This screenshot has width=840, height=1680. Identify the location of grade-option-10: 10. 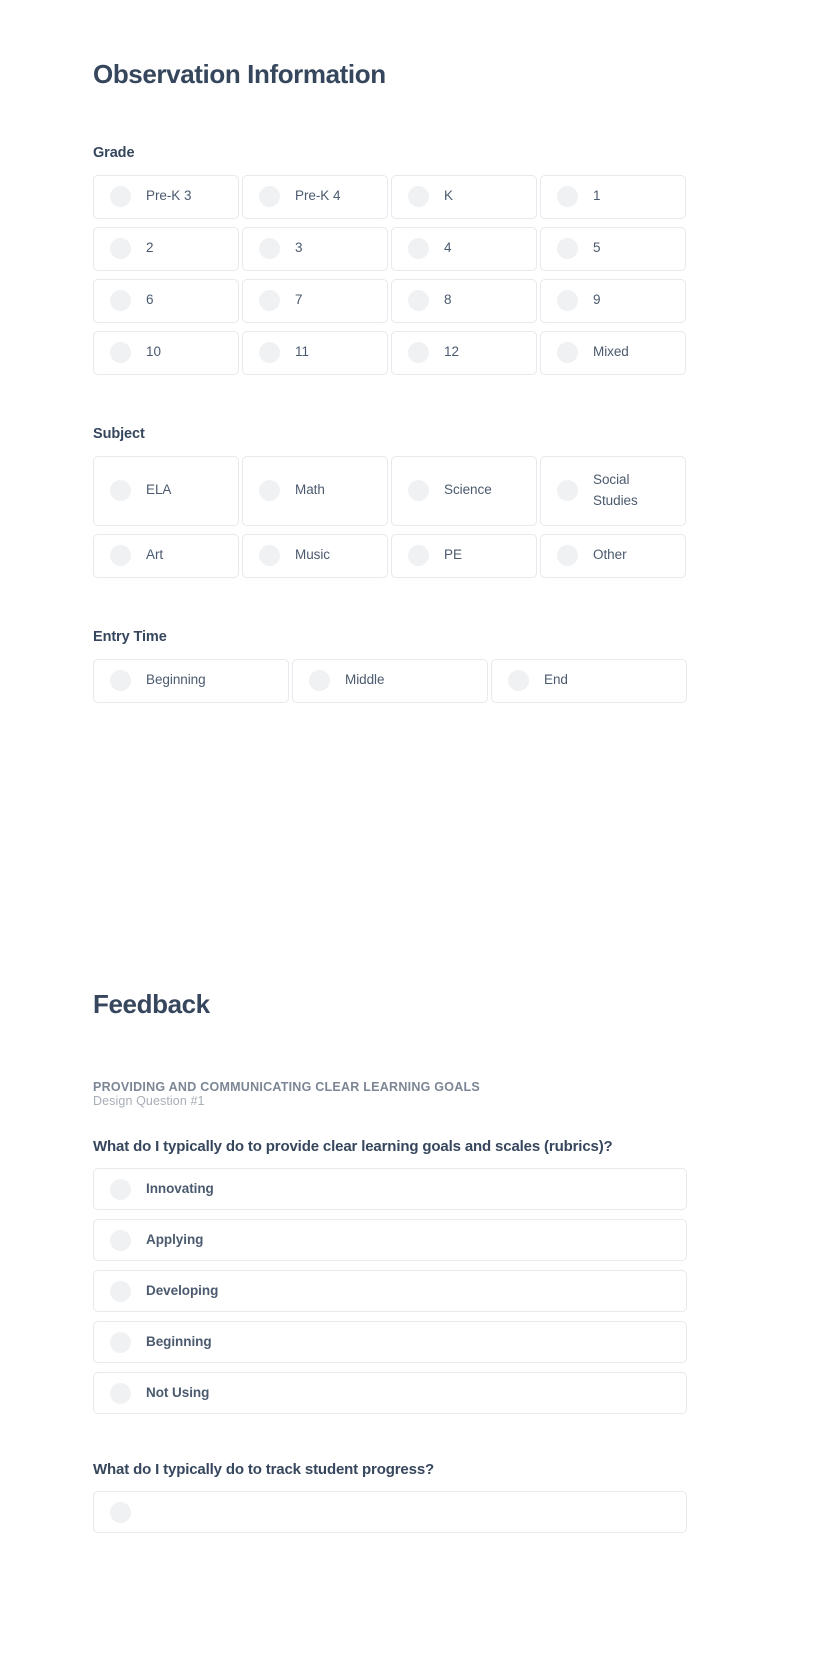
(166, 352).